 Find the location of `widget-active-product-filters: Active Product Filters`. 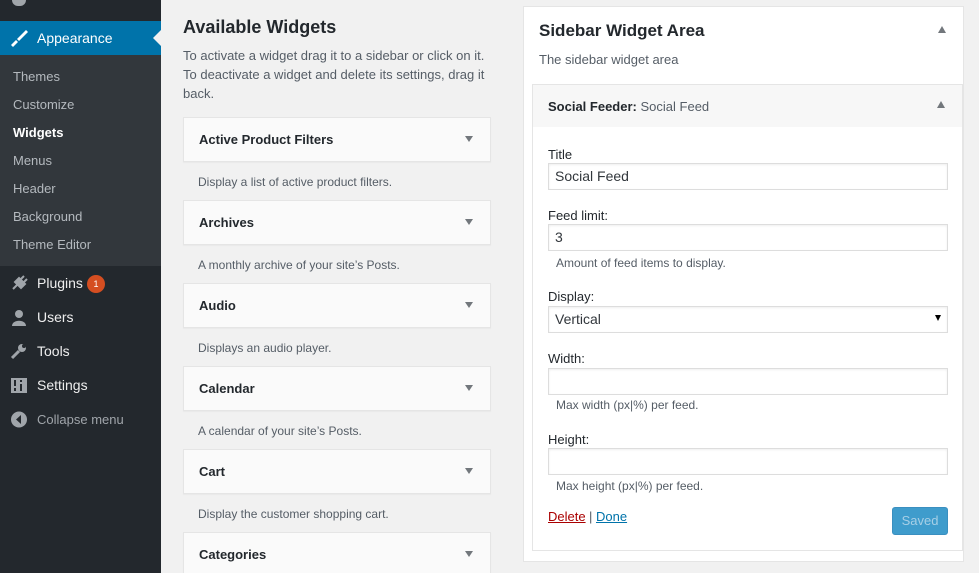

widget-active-product-filters: Active Product Filters is located at coordinates (337, 139).